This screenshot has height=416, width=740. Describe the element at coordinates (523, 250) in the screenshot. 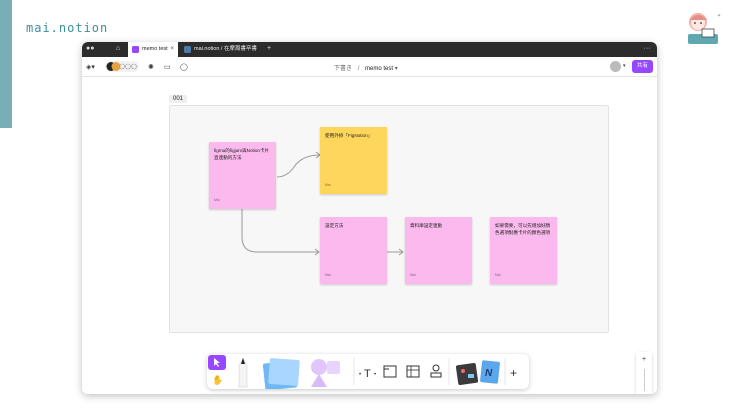

I see `sticky-note: 如果需要，可以先增加好顏色選項對應卡片的顏色選項 Mai` at that location.